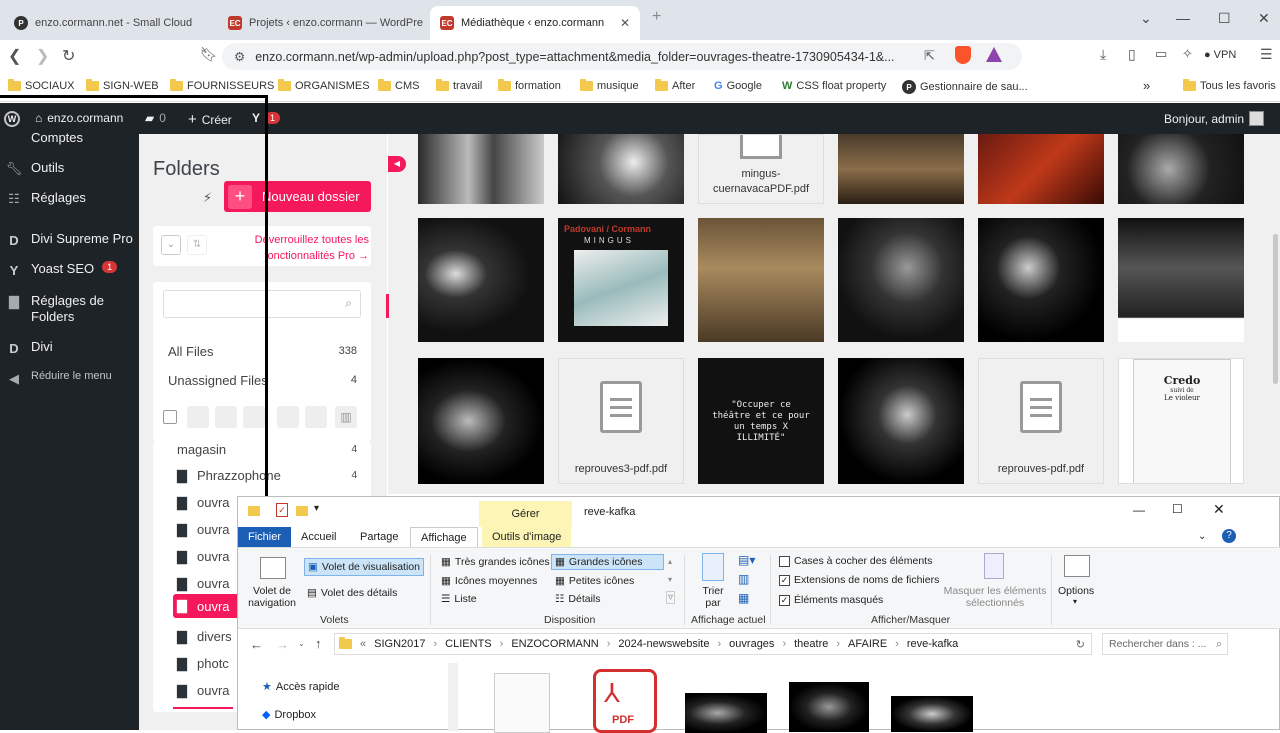 The height and width of the screenshot is (733, 1280). Describe the element at coordinates (761, 169) in the screenshot. I see `media-document: mingus-cuernavacaPDF.pdf` at that location.